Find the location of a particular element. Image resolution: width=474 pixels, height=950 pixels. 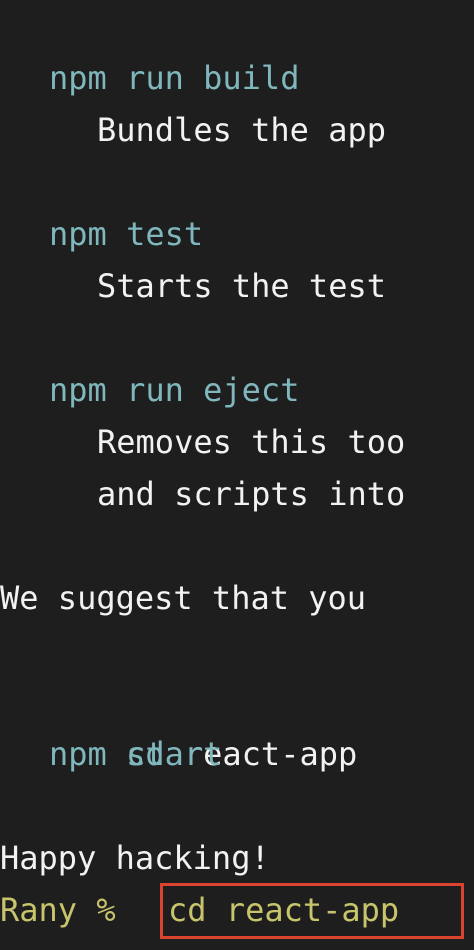

help-command-test: npm test is located at coordinates (126, 234).